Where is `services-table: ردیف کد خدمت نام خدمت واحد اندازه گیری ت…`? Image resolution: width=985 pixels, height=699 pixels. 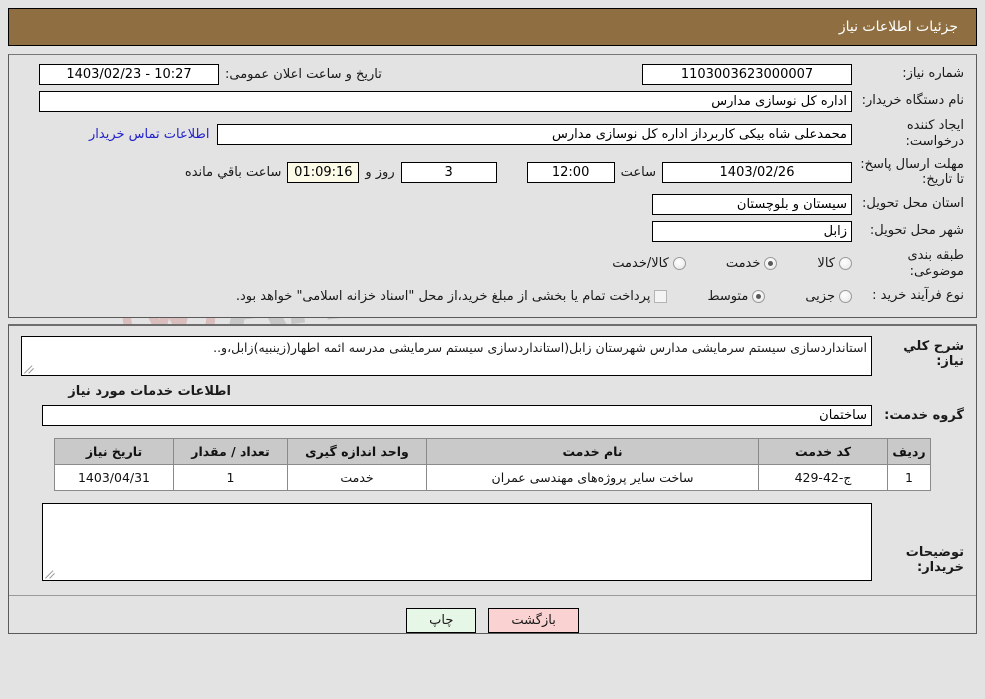 services-table: ردیف کد خدمت نام خدمت واحد اندازه گیری ت… is located at coordinates (492, 465).